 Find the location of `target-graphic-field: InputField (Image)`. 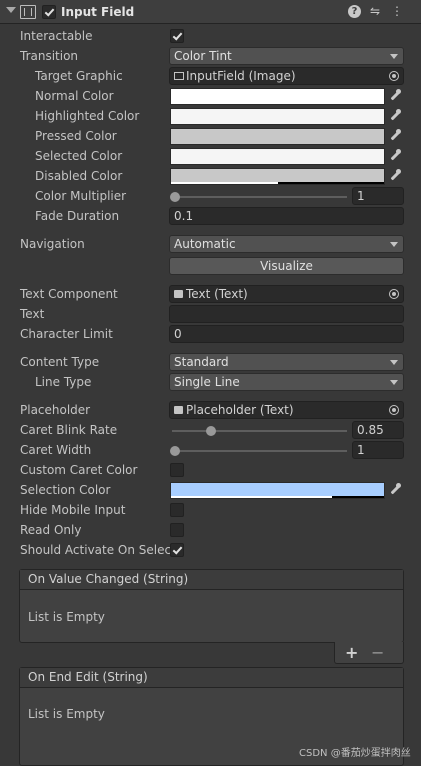

target-graphic-field: InputField (Image) is located at coordinates (286, 76).